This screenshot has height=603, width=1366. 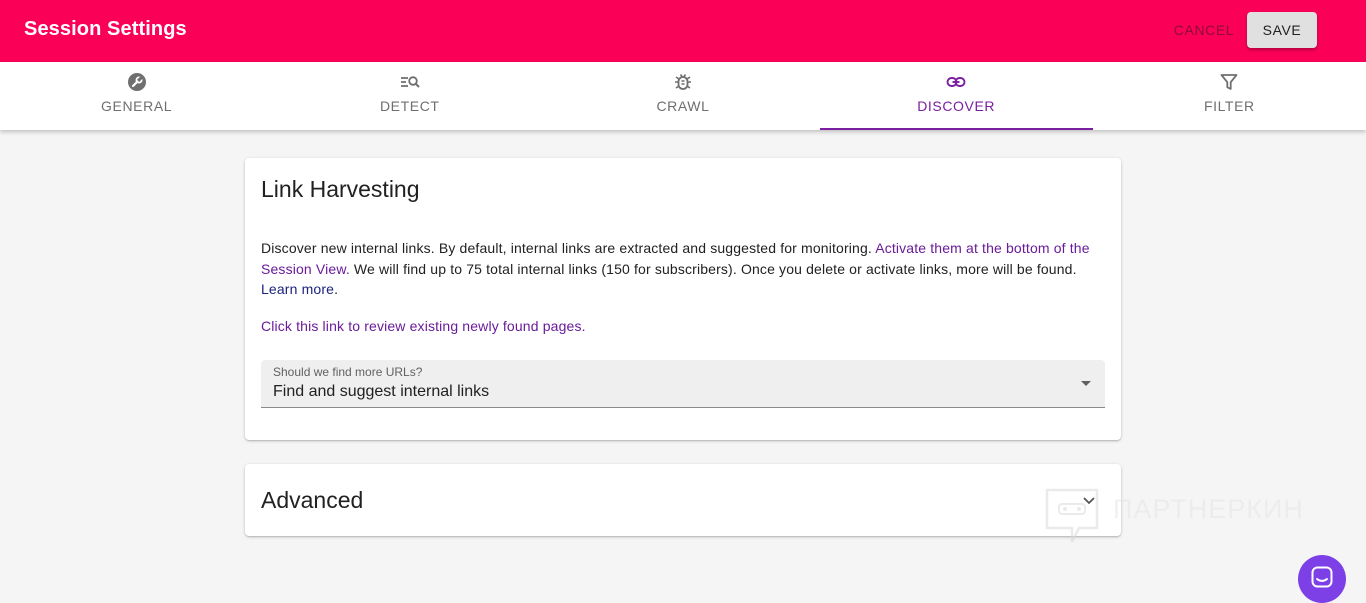 I want to click on tab-label: CRAWL, so click(x=683, y=106).